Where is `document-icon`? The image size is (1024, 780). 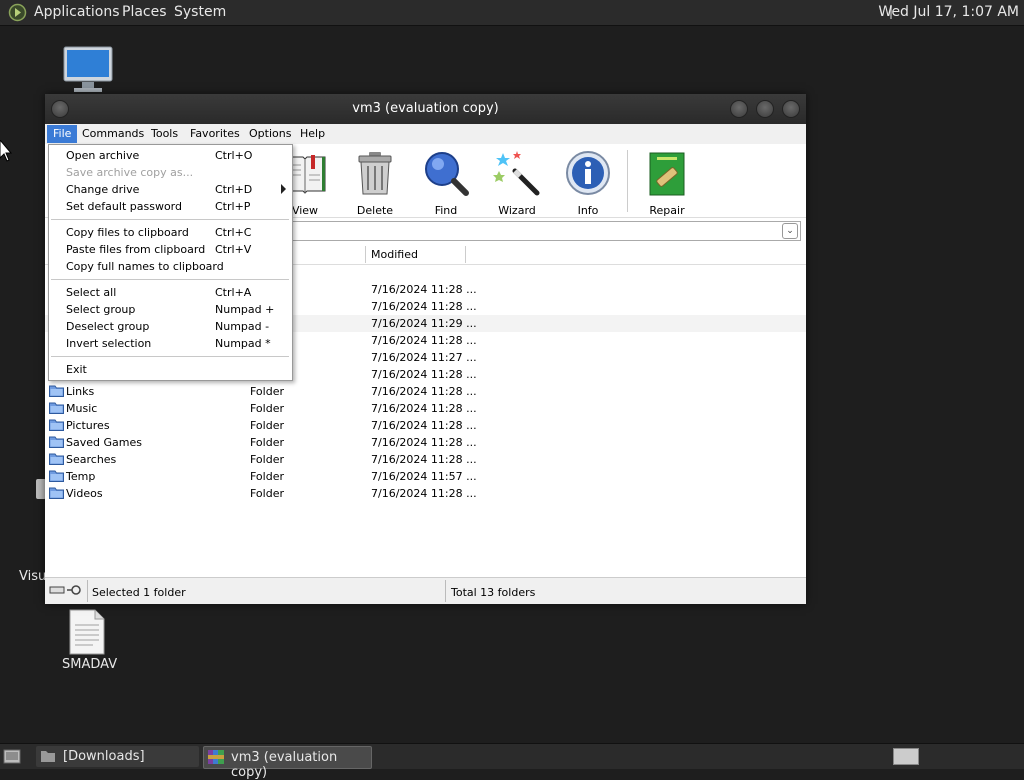 document-icon is located at coordinates (87, 632).